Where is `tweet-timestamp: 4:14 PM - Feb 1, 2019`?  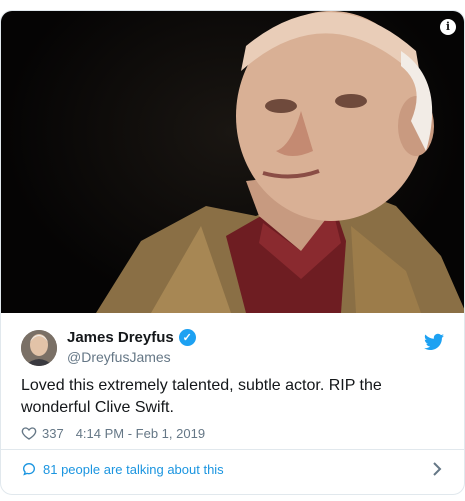 tweet-timestamp: 4:14 PM - Feb 1, 2019 is located at coordinates (140, 433).